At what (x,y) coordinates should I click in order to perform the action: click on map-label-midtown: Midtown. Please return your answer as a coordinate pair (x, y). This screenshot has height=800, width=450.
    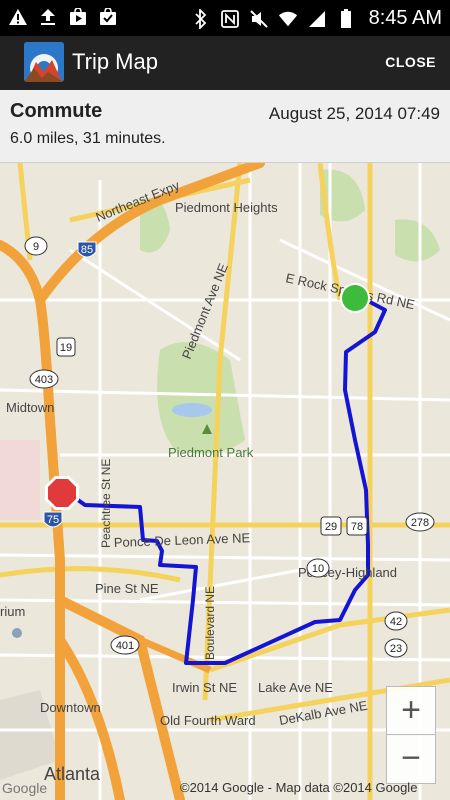
    Looking at the image, I should click on (30, 407).